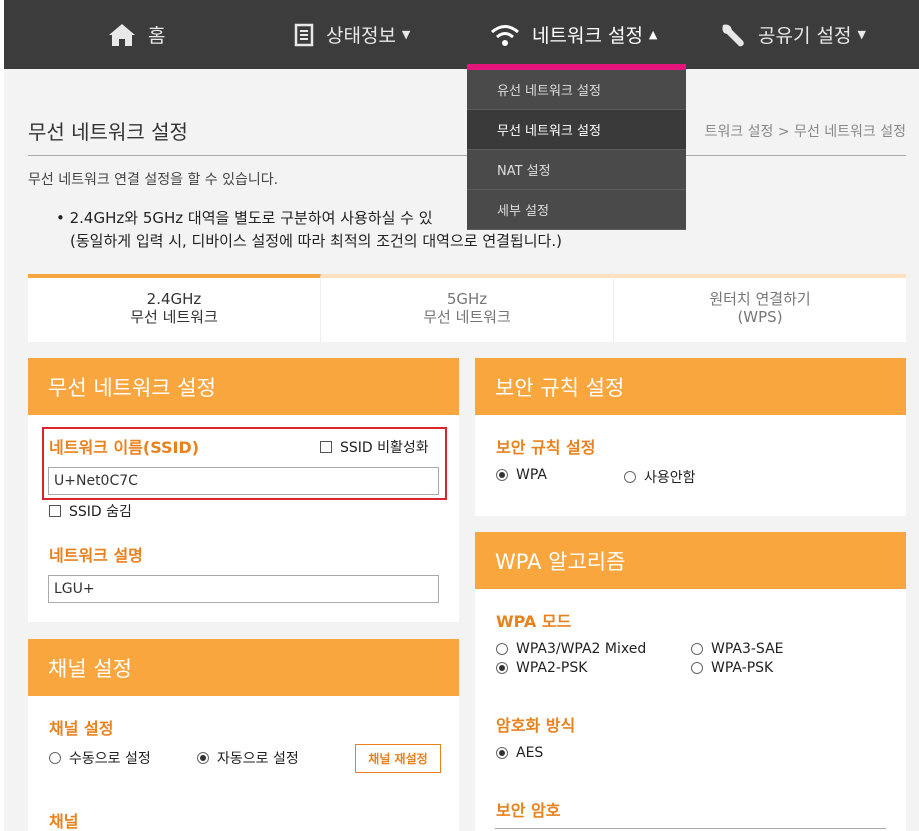 This screenshot has width=919, height=831. What do you see at coordinates (505, 35) in the screenshot?
I see `wifi-icon` at bounding box center [505, 35].